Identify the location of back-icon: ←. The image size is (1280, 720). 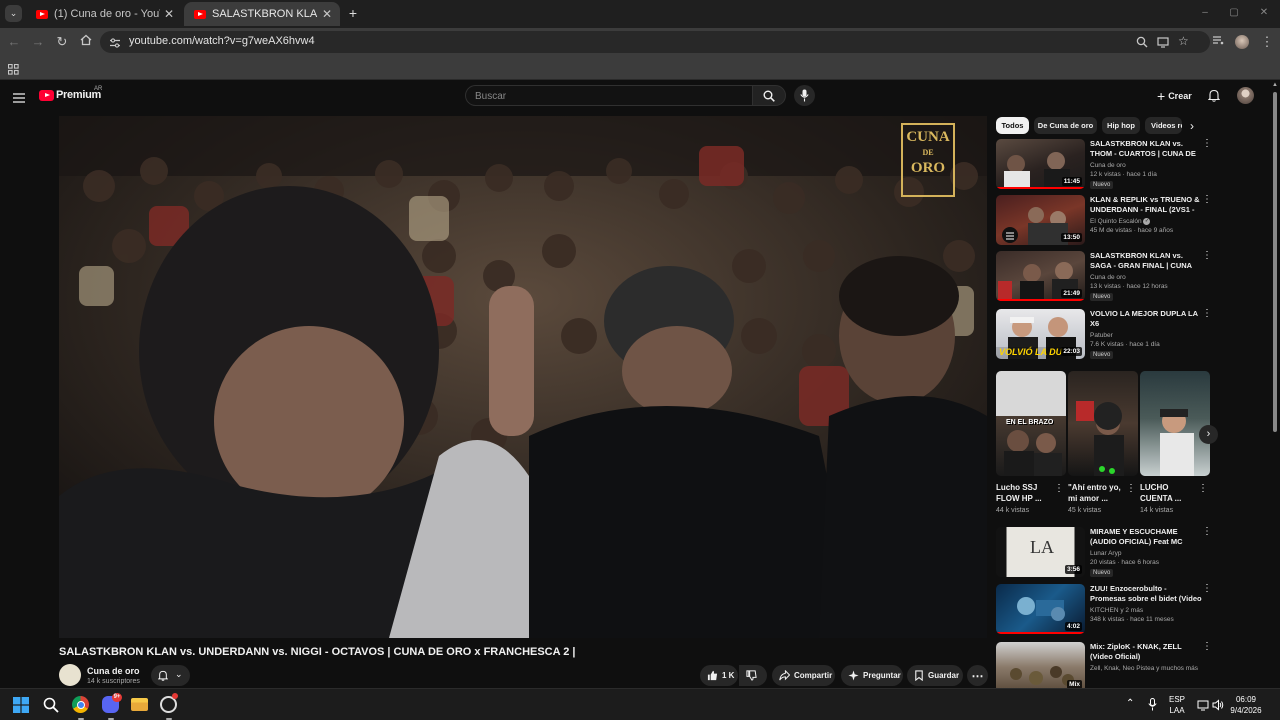
(14, 42).